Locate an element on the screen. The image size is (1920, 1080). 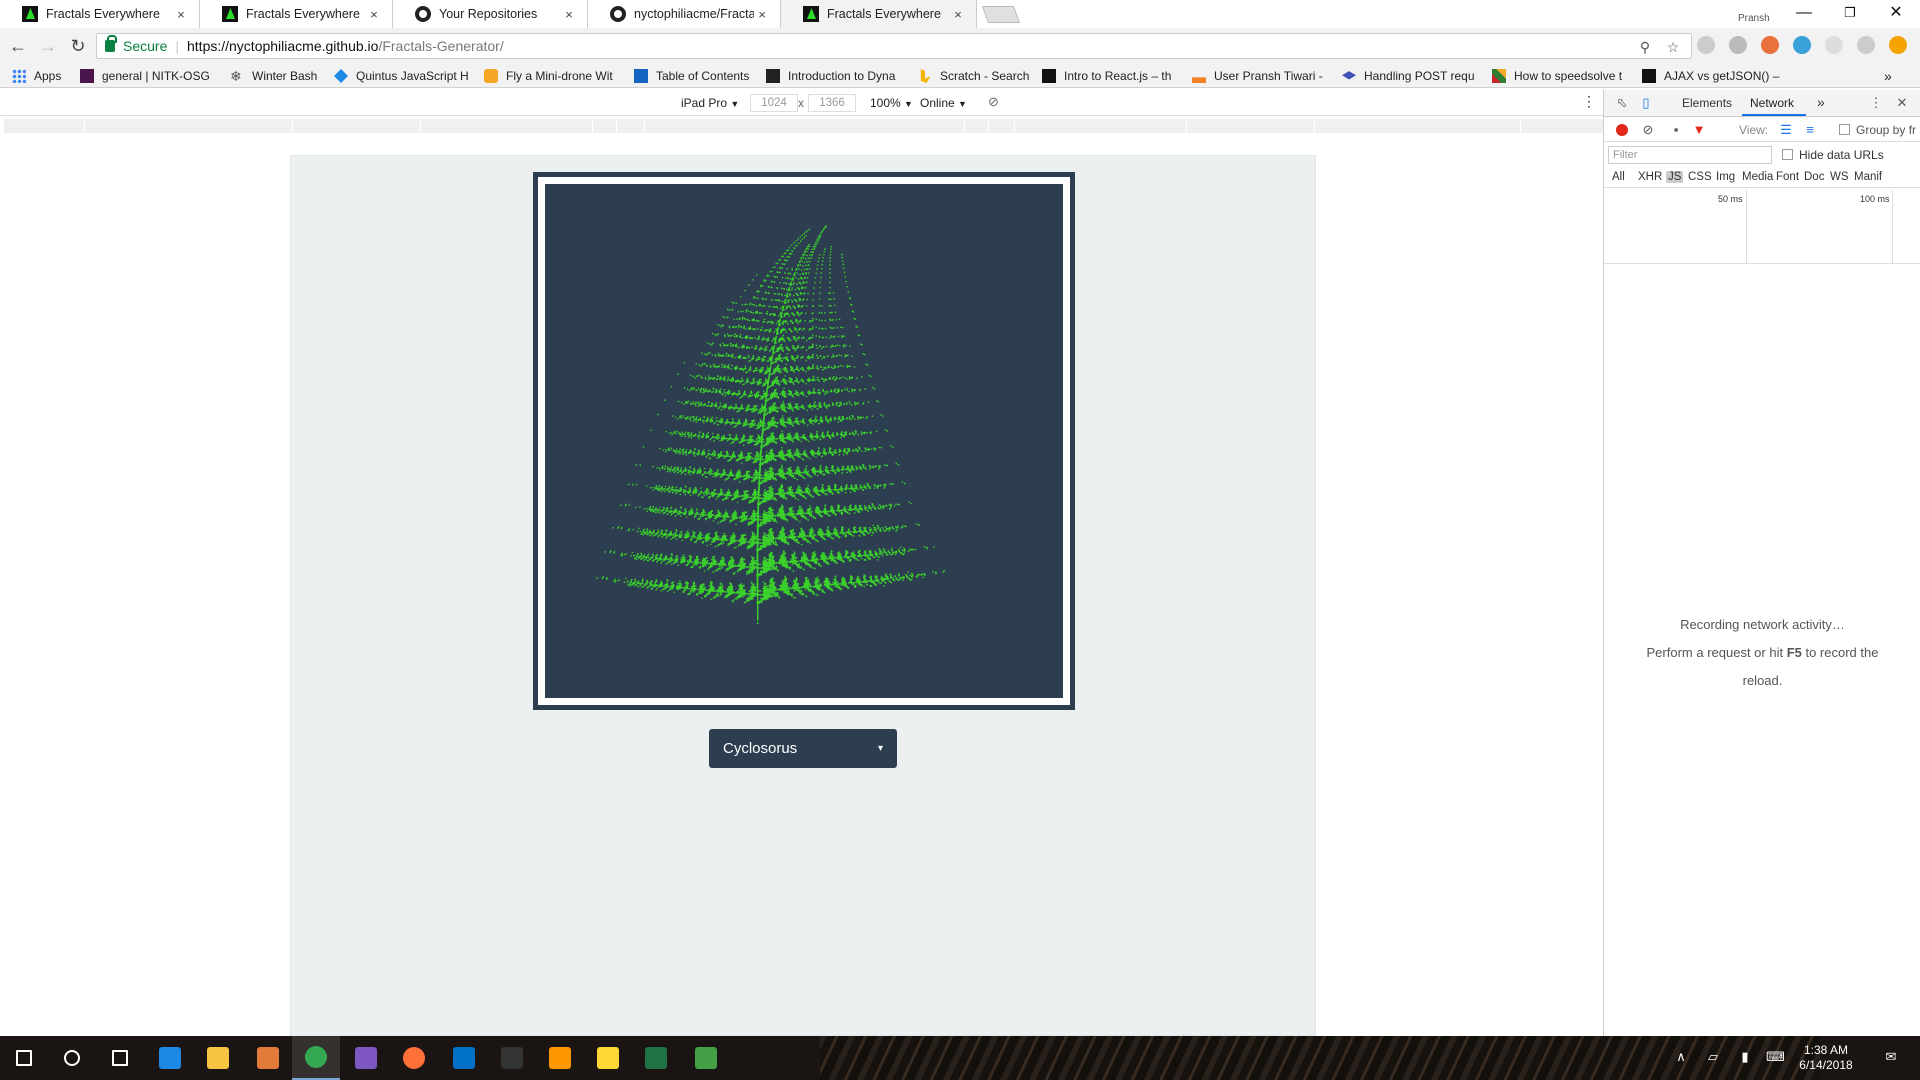
large-rows-icon: ☰ is located at coordinates (1786, 130).